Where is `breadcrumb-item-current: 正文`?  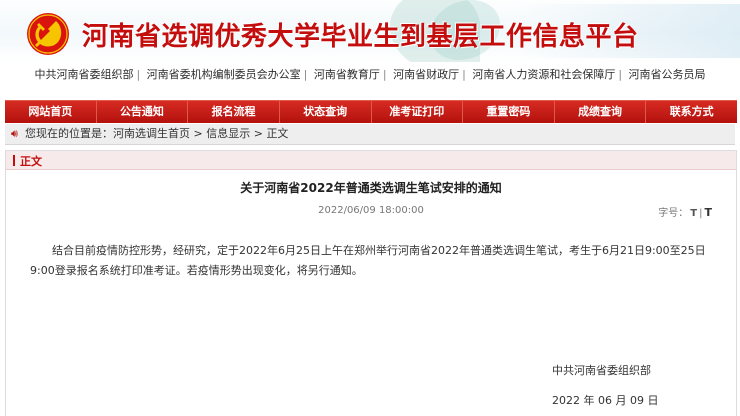
breadcrumb-item-current: 正文 is located at coordinates (277, 133).